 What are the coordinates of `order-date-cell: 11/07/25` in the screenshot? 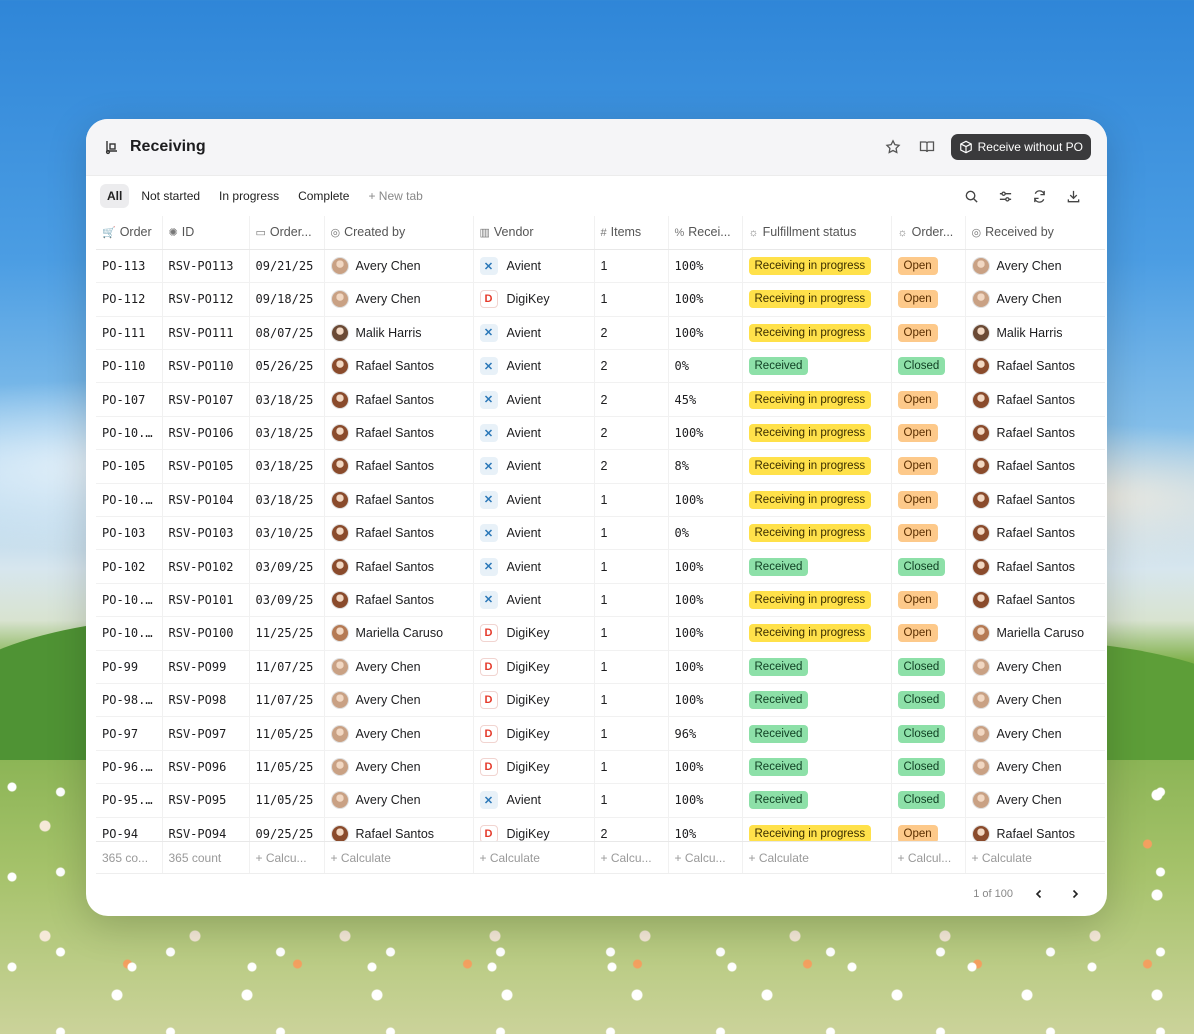 It's located at (287, 667).